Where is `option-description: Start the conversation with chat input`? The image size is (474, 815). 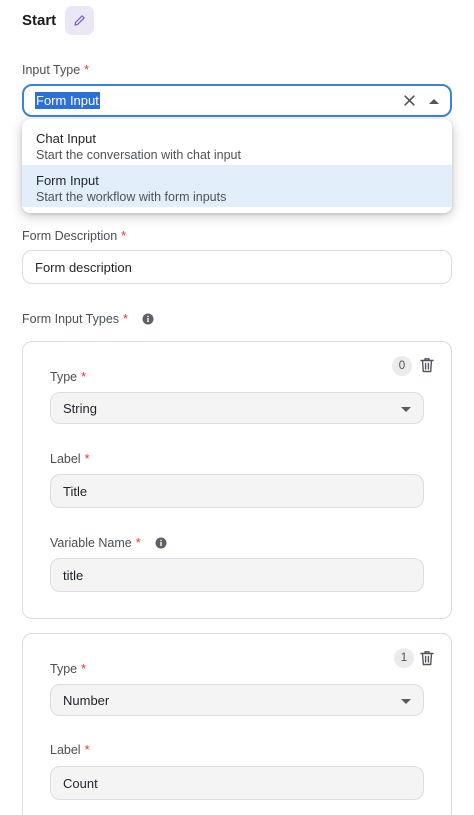 option-description: Start the conversation with chat input is located at coordinates (138, 155).